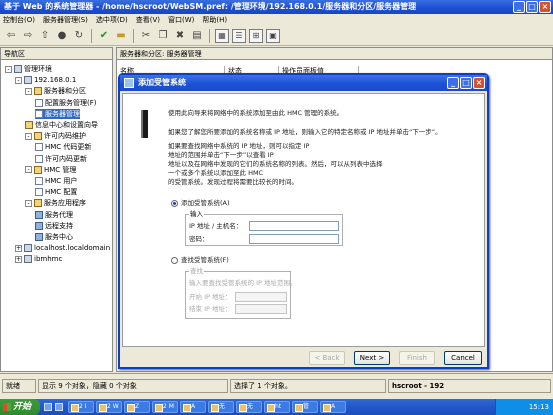 The width and height of the screenshot is (553, 415). What do you see at coordinates (39, 225) in the screenshot?
I see `grp-icon` at bounding box center [39, 225].